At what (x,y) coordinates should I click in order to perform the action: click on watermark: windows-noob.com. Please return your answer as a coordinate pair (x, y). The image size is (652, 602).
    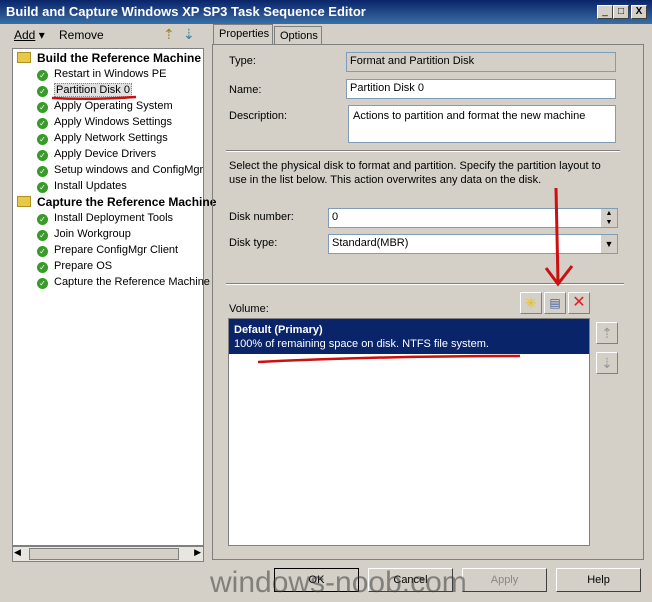
    Looking at the image, I should click on (338, 582).